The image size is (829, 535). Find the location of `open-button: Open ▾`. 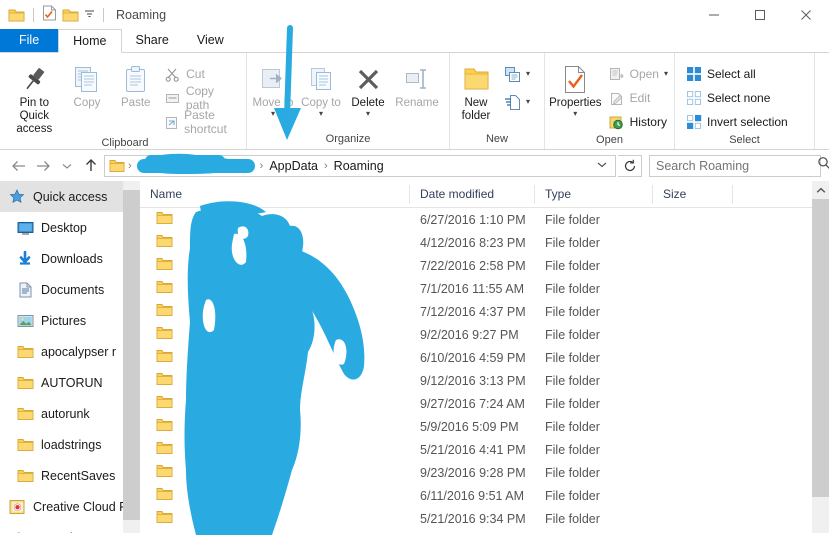

open-button: Open ▾ is located at coordinates (638, 74).